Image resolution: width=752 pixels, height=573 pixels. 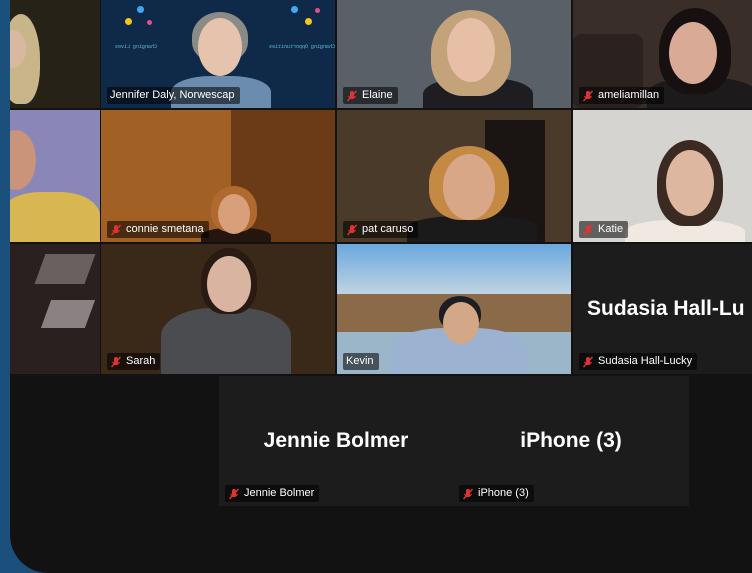 I want to click on participant-name: Kevin, so click(x=360, y=361).